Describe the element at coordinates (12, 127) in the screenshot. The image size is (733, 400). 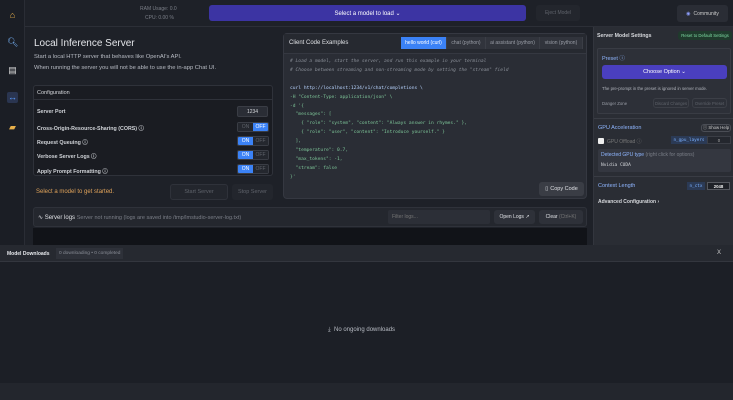
I see `folder-icon: ▰` at that location.